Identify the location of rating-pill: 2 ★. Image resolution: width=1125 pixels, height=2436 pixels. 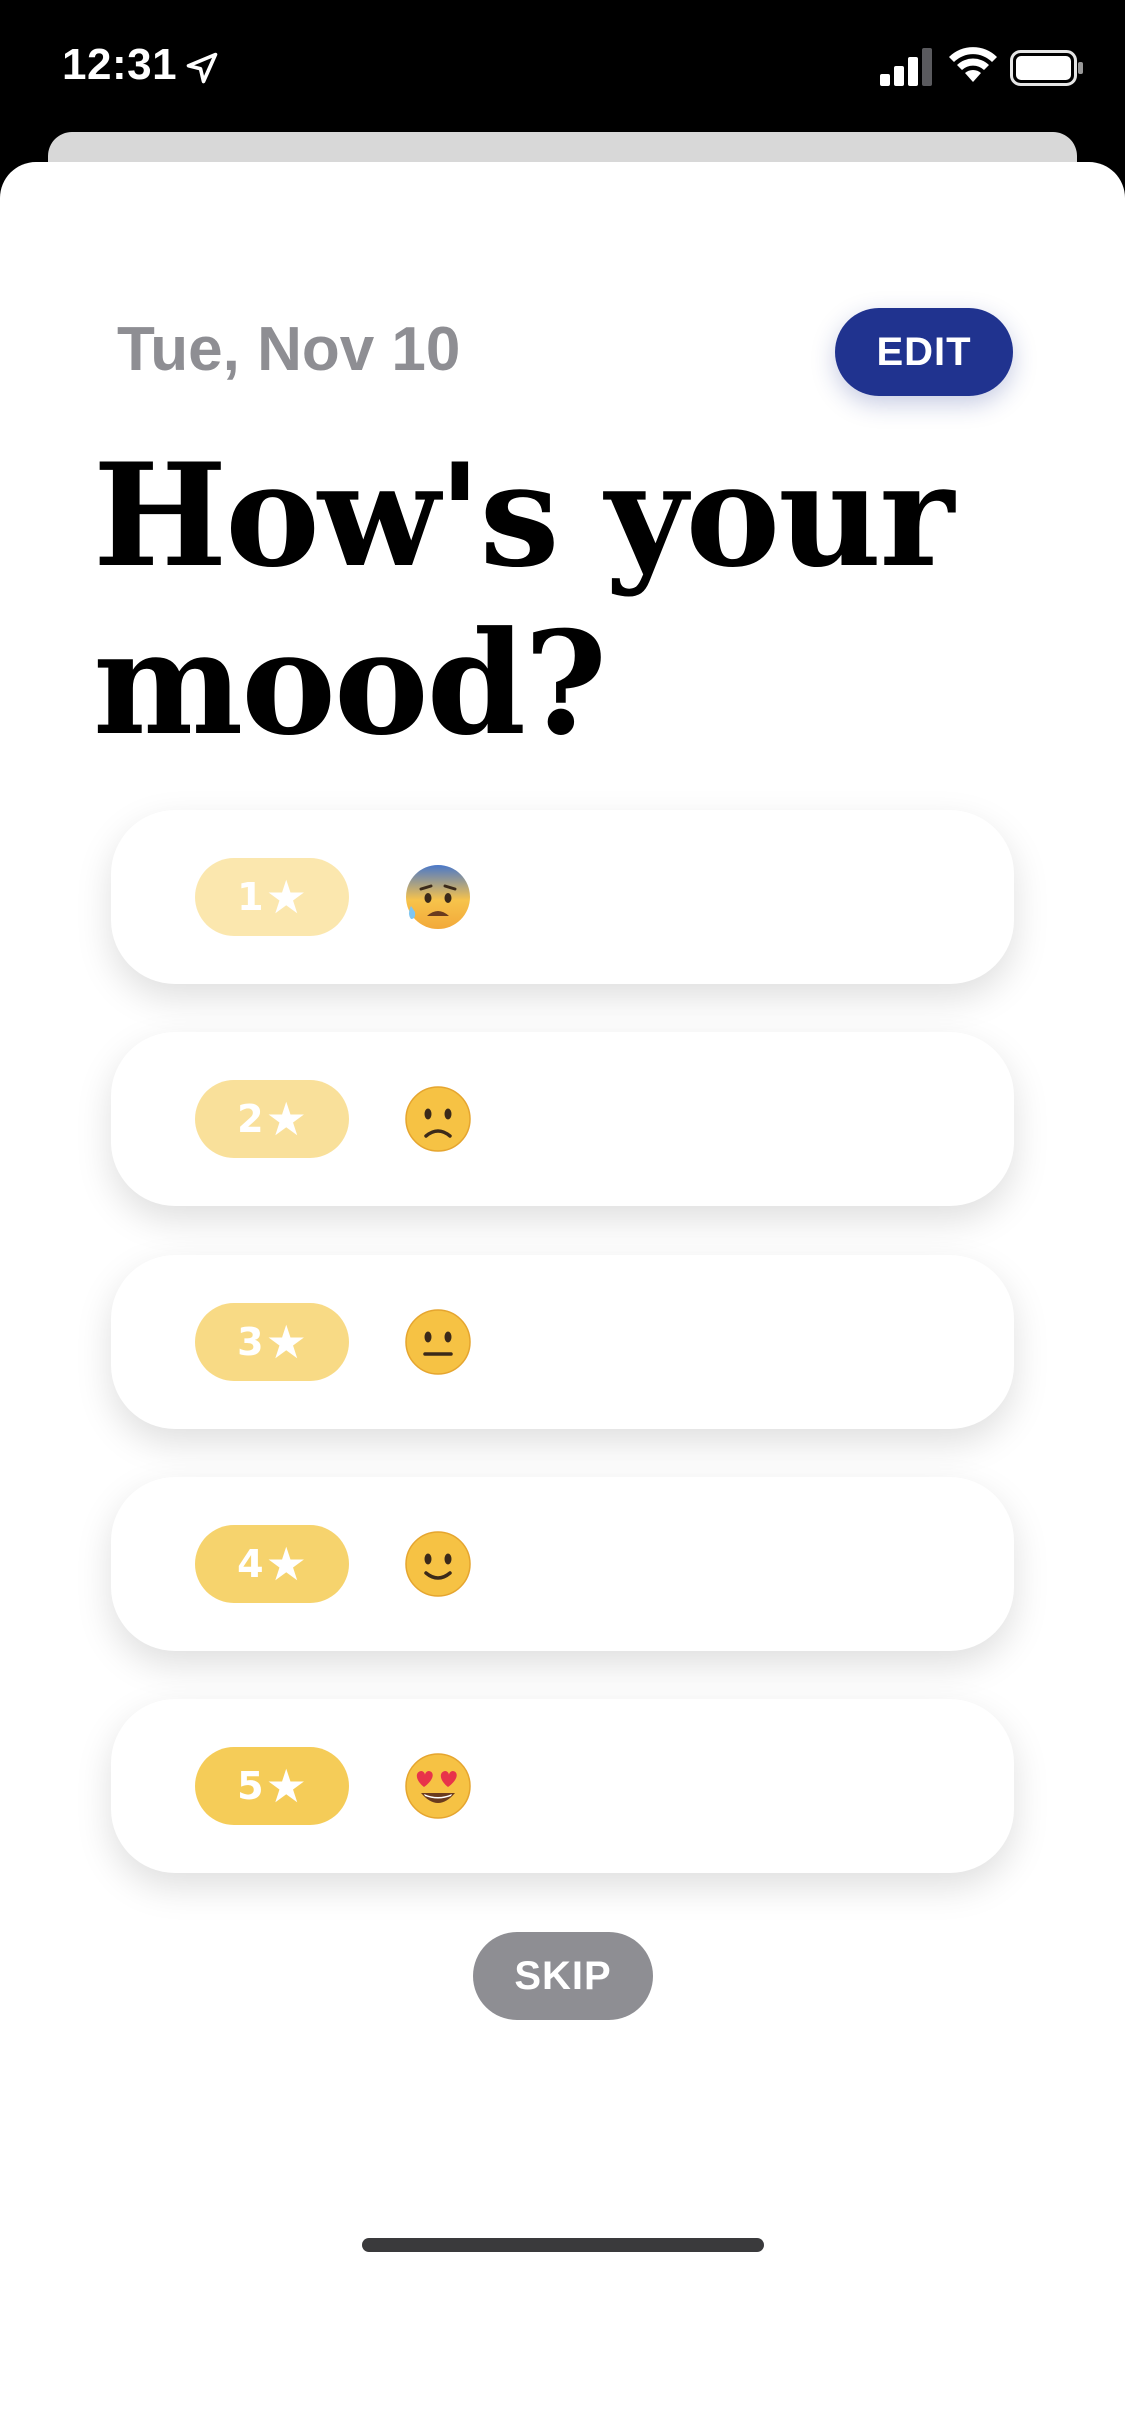
(272, 1119).